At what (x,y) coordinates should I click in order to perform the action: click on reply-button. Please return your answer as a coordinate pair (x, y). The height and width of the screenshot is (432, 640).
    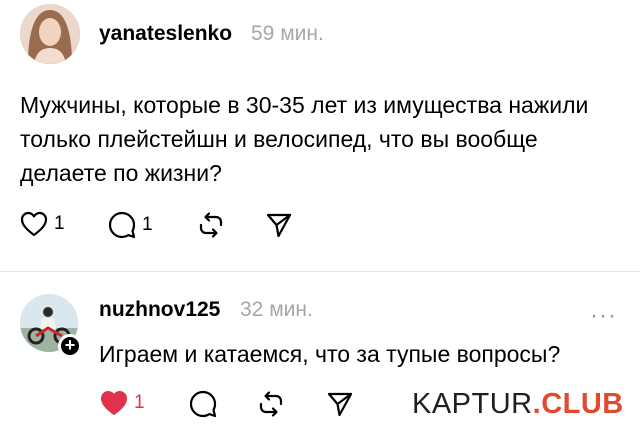
    Looking at the image, I should click on (203, 404).